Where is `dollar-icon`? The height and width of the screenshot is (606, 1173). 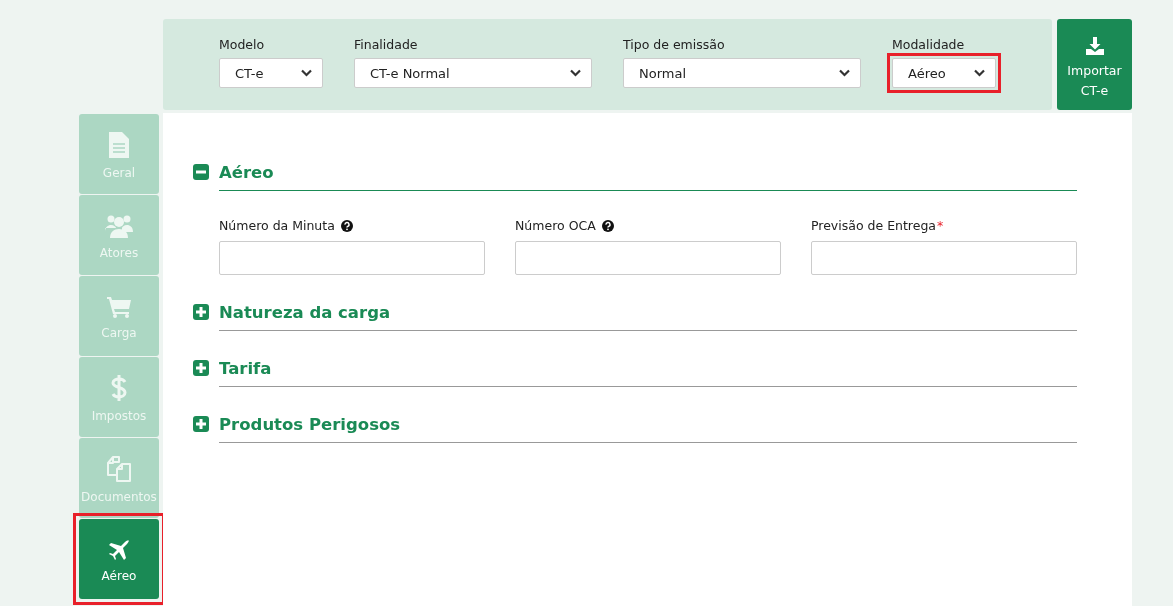
dollar-icon is located at coordinates (119, 388).